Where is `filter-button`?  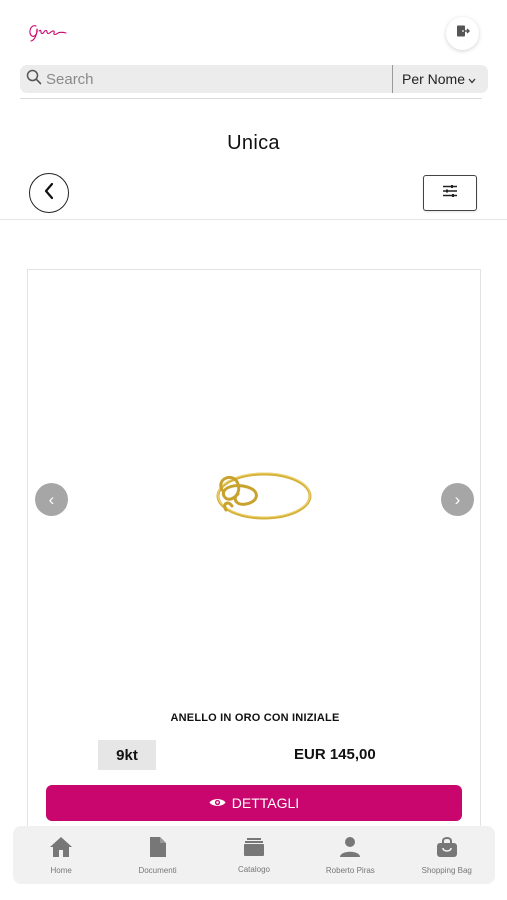
filter-button is located at coordinates (450, 193).